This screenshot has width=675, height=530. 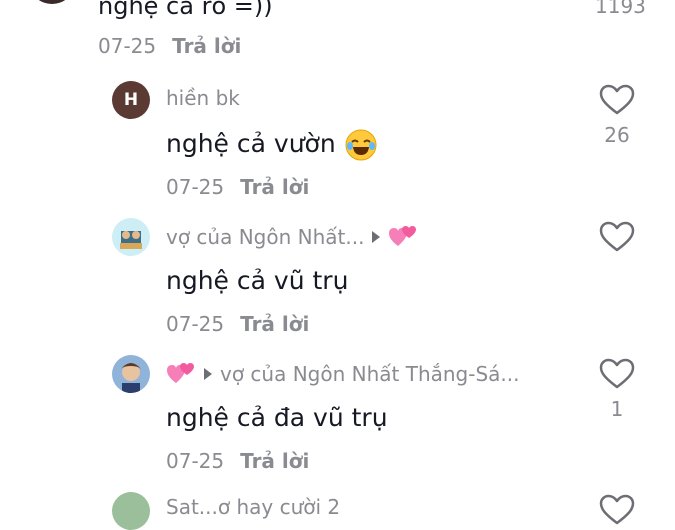 I want to click on like-count: 26, so click(x=617, y=135).